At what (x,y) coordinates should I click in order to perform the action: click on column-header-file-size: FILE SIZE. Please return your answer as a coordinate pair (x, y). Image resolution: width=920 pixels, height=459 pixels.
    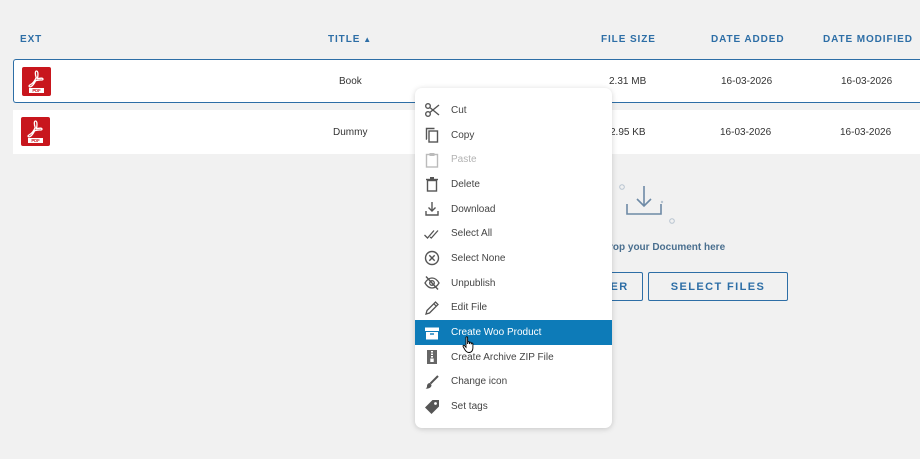
    Looking at the image, I should click on (628, 39).